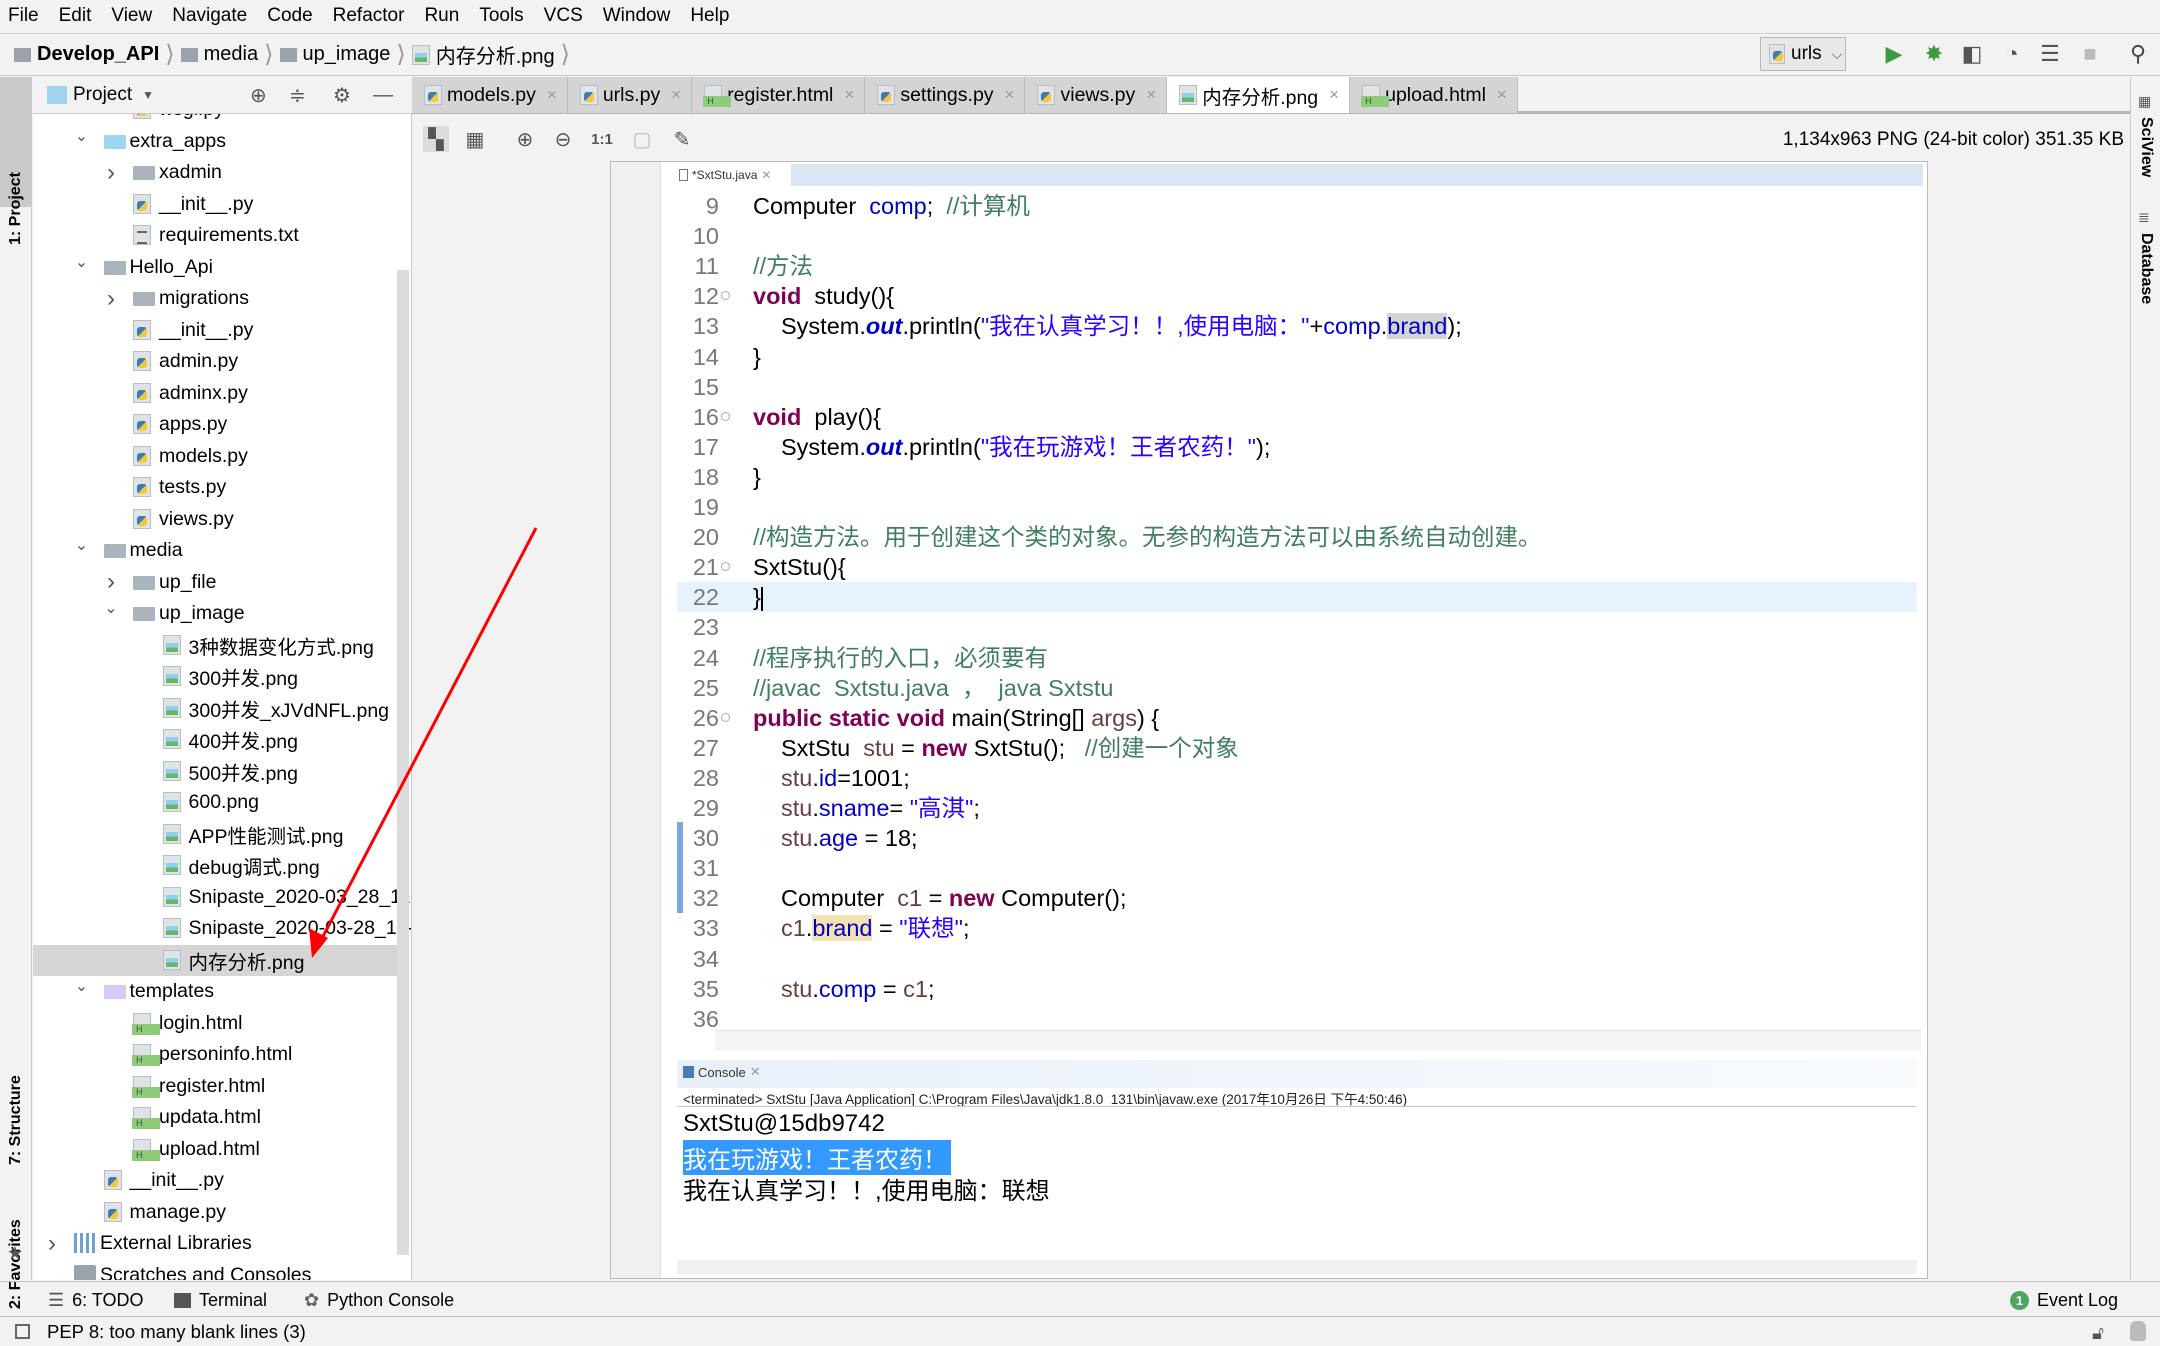  Describe the element at coordinates (215, 740) in the screenshot. I see `tree-item: 400并发.png` at that location.